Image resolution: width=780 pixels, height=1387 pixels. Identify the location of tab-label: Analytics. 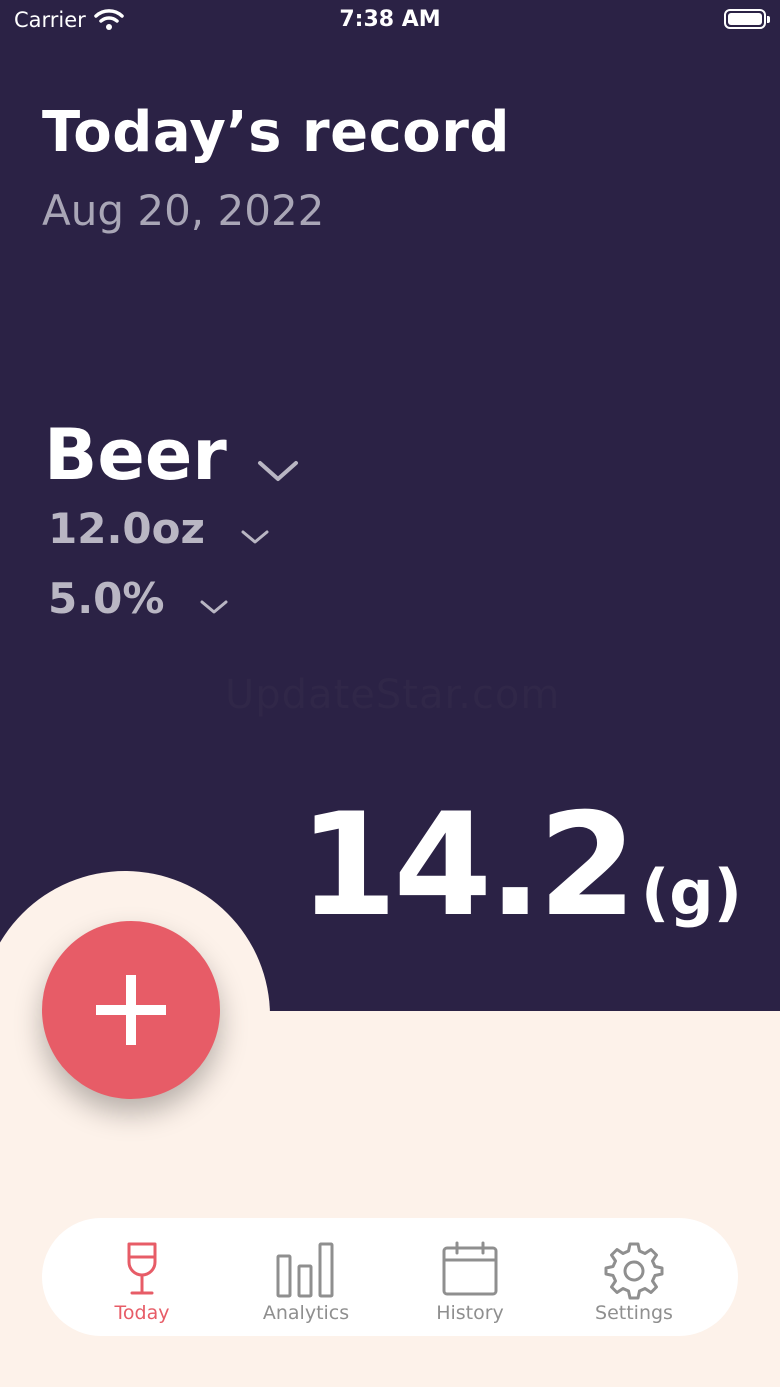
(306, 1313).